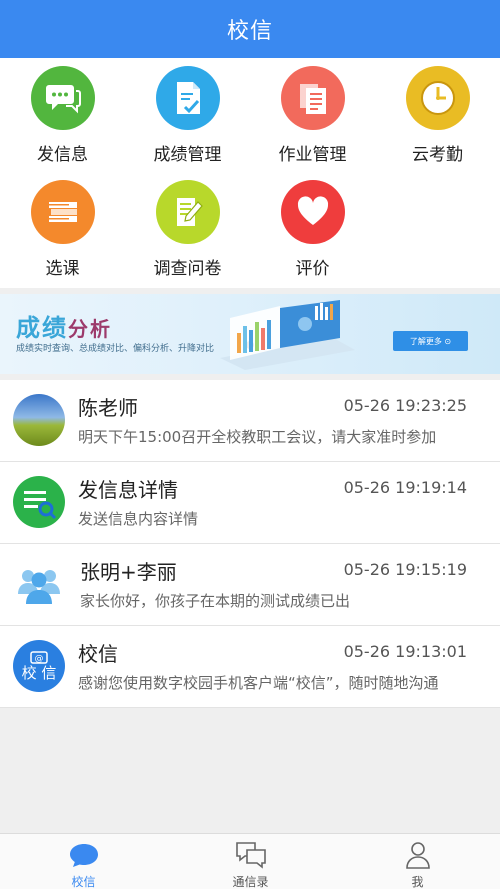 The image size is (500, 889). I want to click on grid-item-send-message: 发信息, so click(62, 113).